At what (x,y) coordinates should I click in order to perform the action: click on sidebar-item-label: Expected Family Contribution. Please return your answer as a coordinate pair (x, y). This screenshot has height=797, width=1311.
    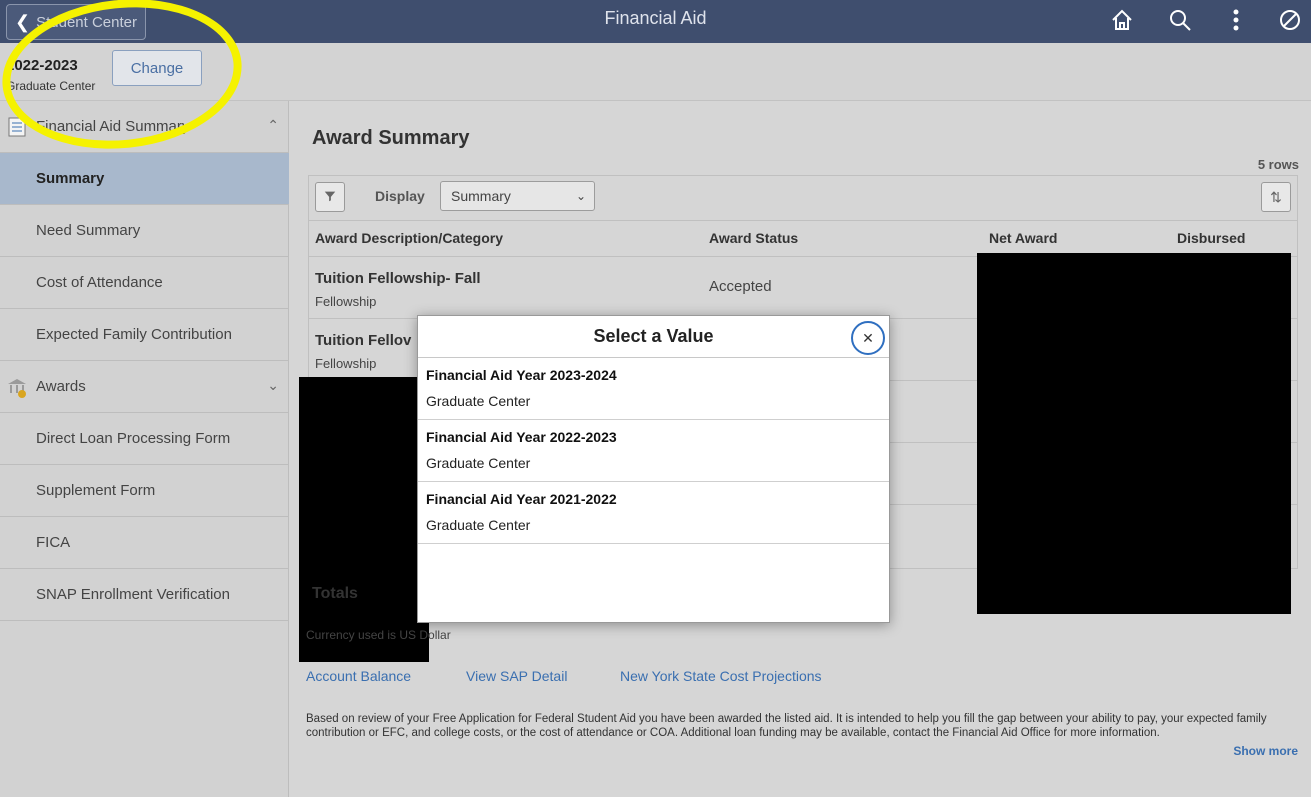
    Looking at the image, I should click on (134, 334).